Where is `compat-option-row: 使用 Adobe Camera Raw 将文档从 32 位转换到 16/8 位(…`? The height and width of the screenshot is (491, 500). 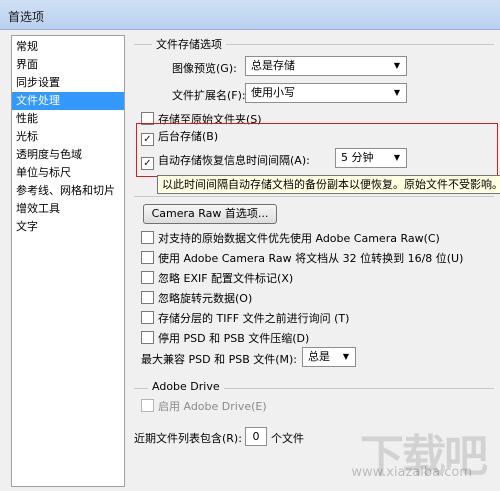
compat-option-row: 使用 Adobe Camera Raw 将文档从 32 位转换到 16/8 位(… is located at coordinates (302, 258).